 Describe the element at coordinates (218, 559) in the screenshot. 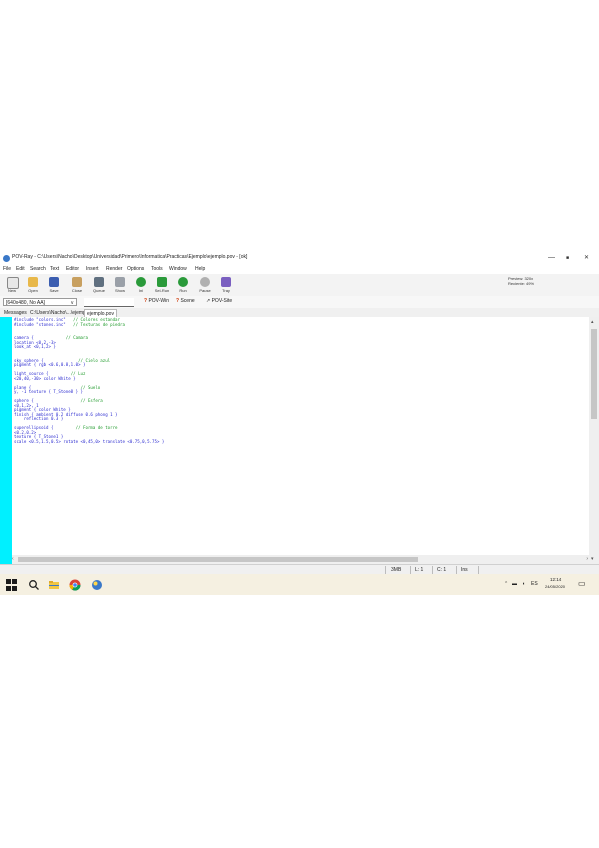

I see `horizontal-scroll-thumb` at that location.